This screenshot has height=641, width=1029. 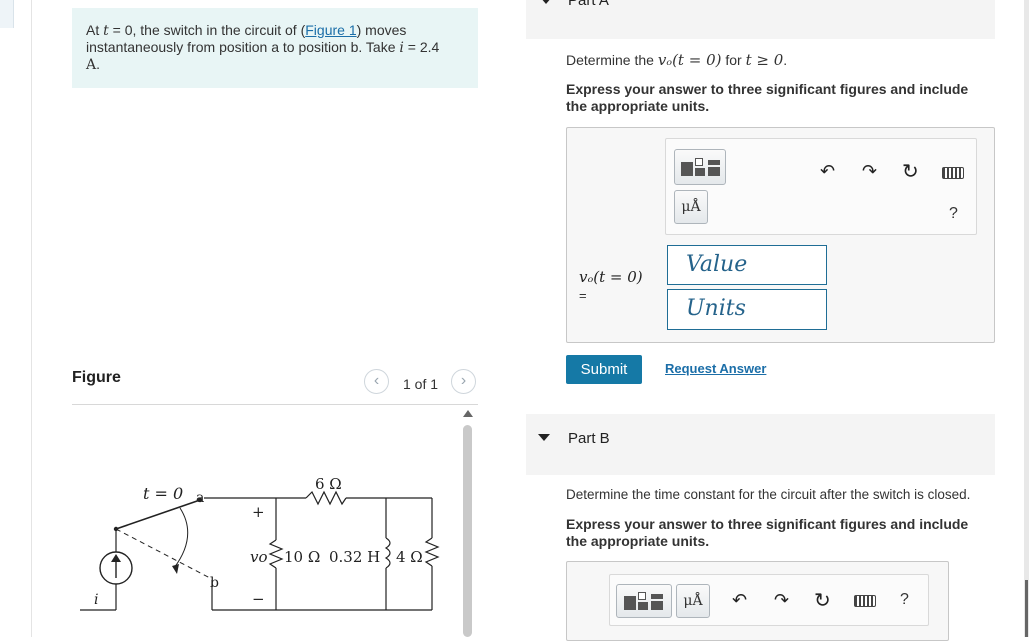 What do you see at coordinates (258, 599) in the screenshot?
I see `vo-minus-sign: −` at bounding box center [258, 599].